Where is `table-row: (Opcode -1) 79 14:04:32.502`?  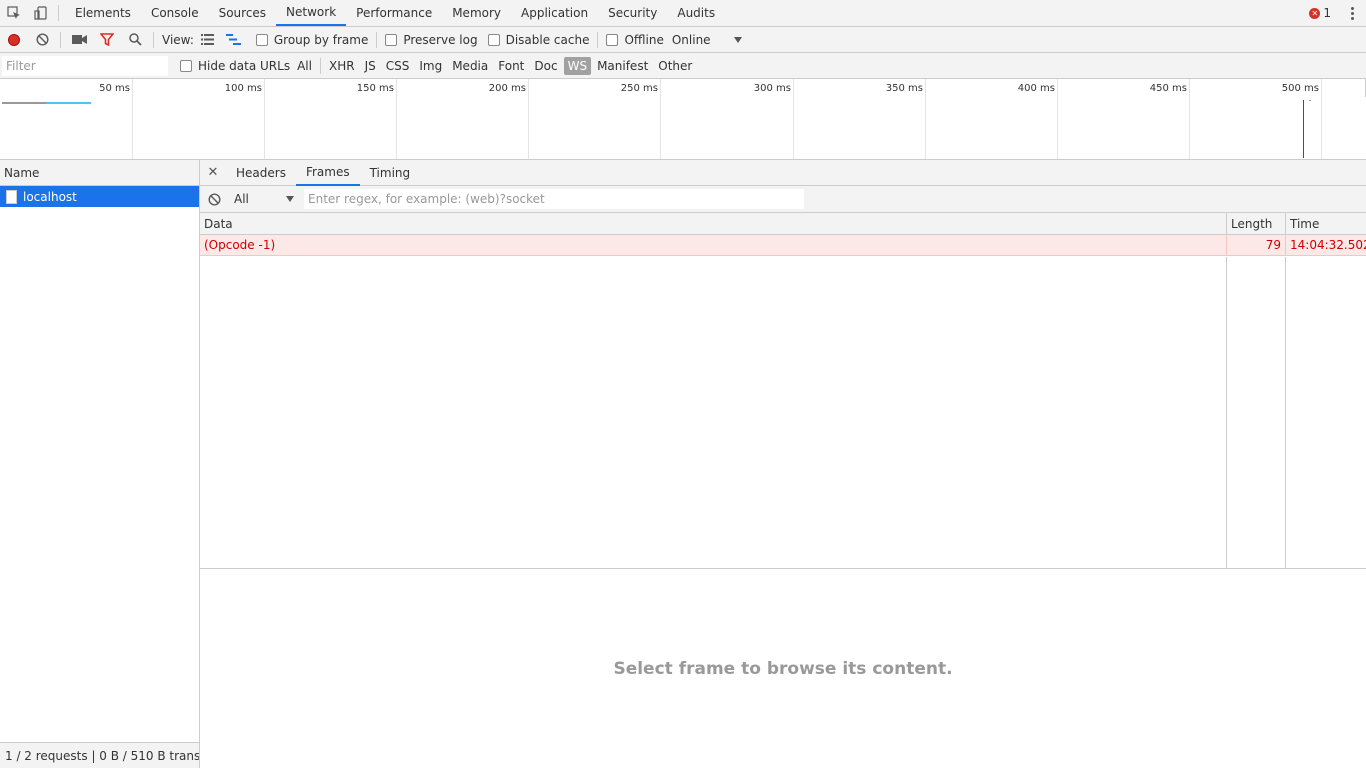
table-row: (Opcode -1) 79 14:04:32.502 is located at coordinates (783, 245).